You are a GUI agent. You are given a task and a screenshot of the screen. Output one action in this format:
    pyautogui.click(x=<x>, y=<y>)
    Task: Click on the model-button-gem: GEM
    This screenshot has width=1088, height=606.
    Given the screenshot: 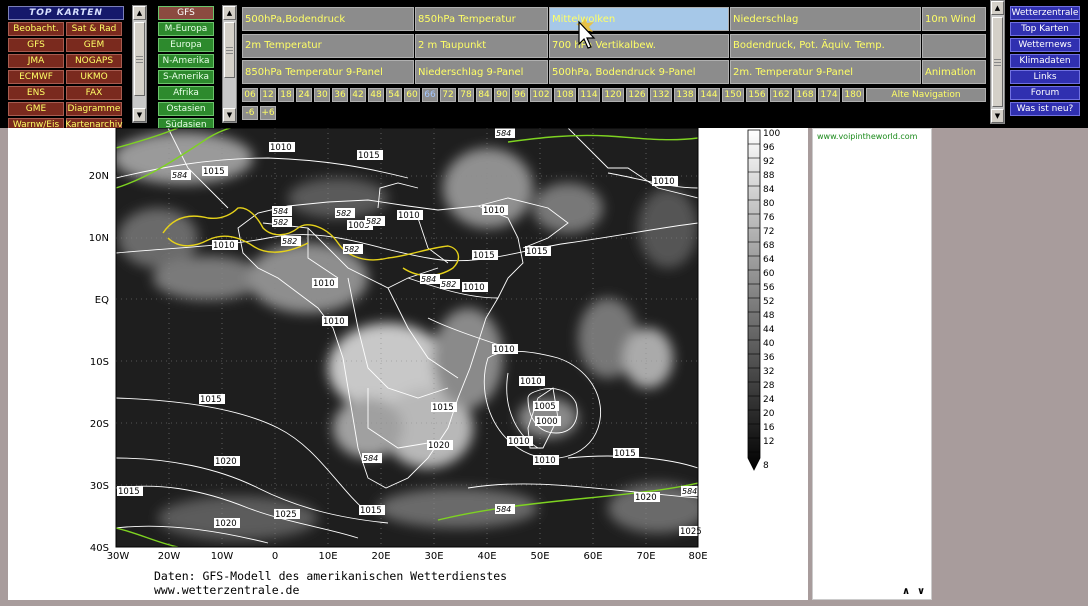 What is the action you would take?
    pyautogui.click(x=94, y=45)
    